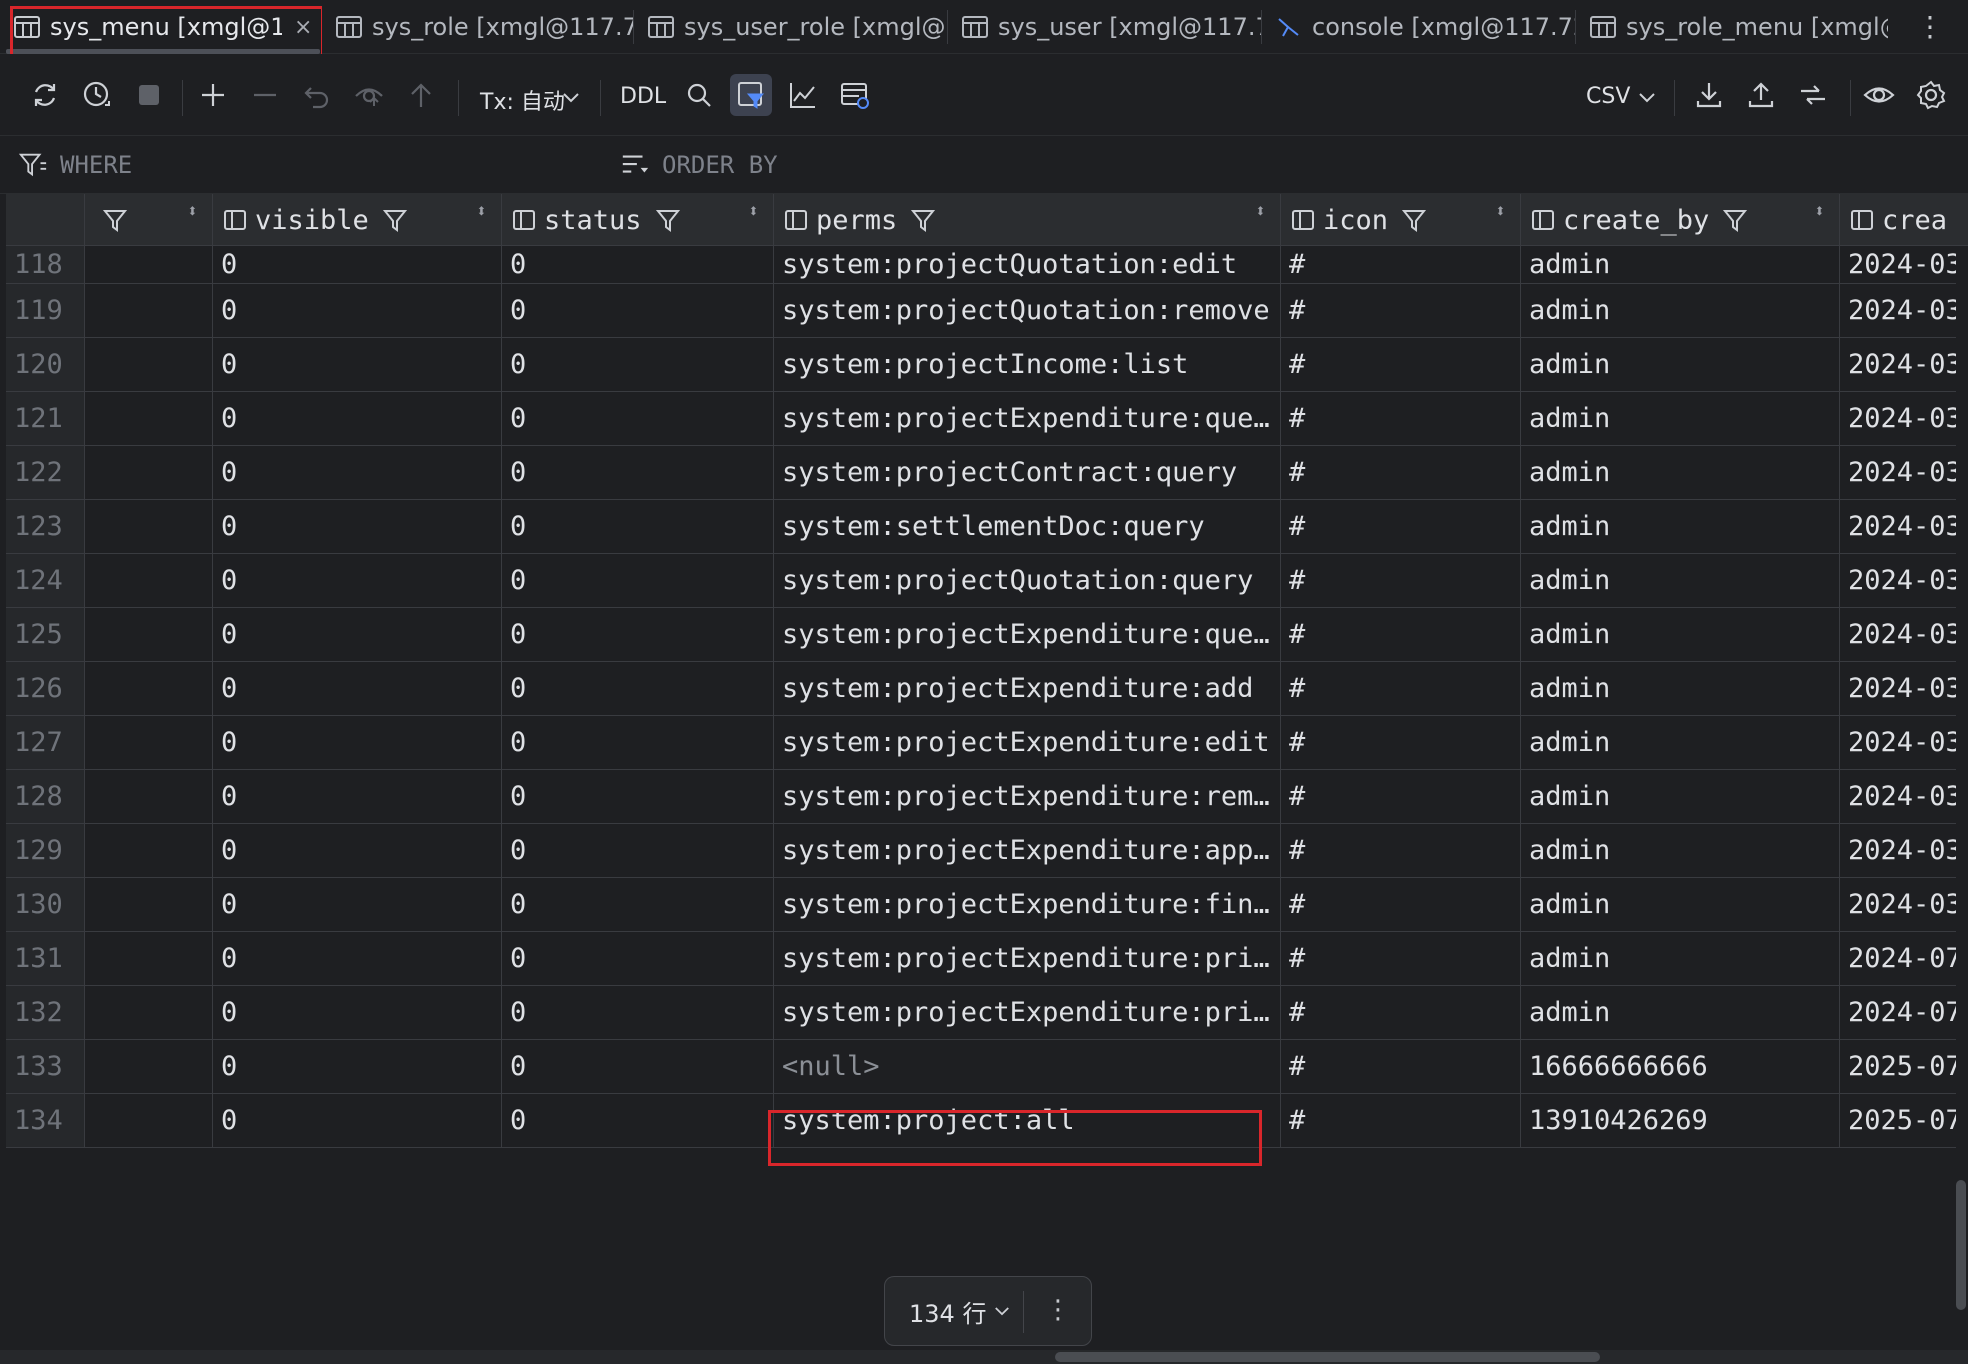  What do you see at coordinates (1027, 1120) in the screenshot?
I see `cell-perms: system:project:all` at bounding box center [1027, 1120].